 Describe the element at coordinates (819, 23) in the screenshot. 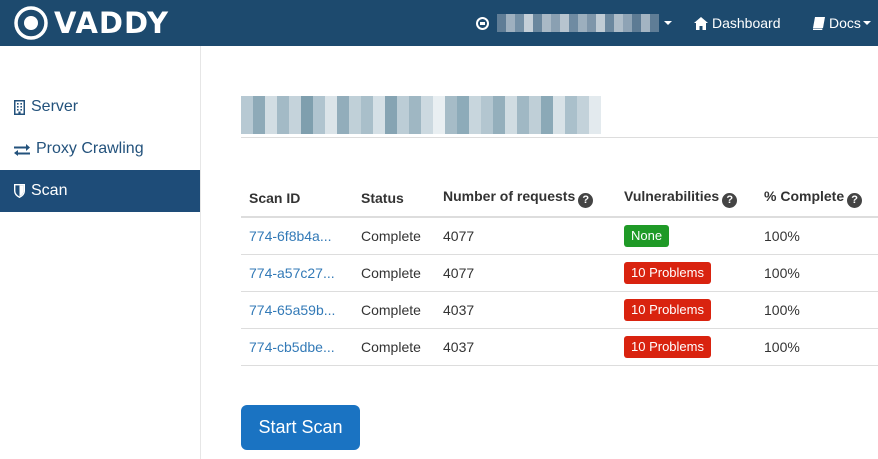

I see `book-icon` at that location.